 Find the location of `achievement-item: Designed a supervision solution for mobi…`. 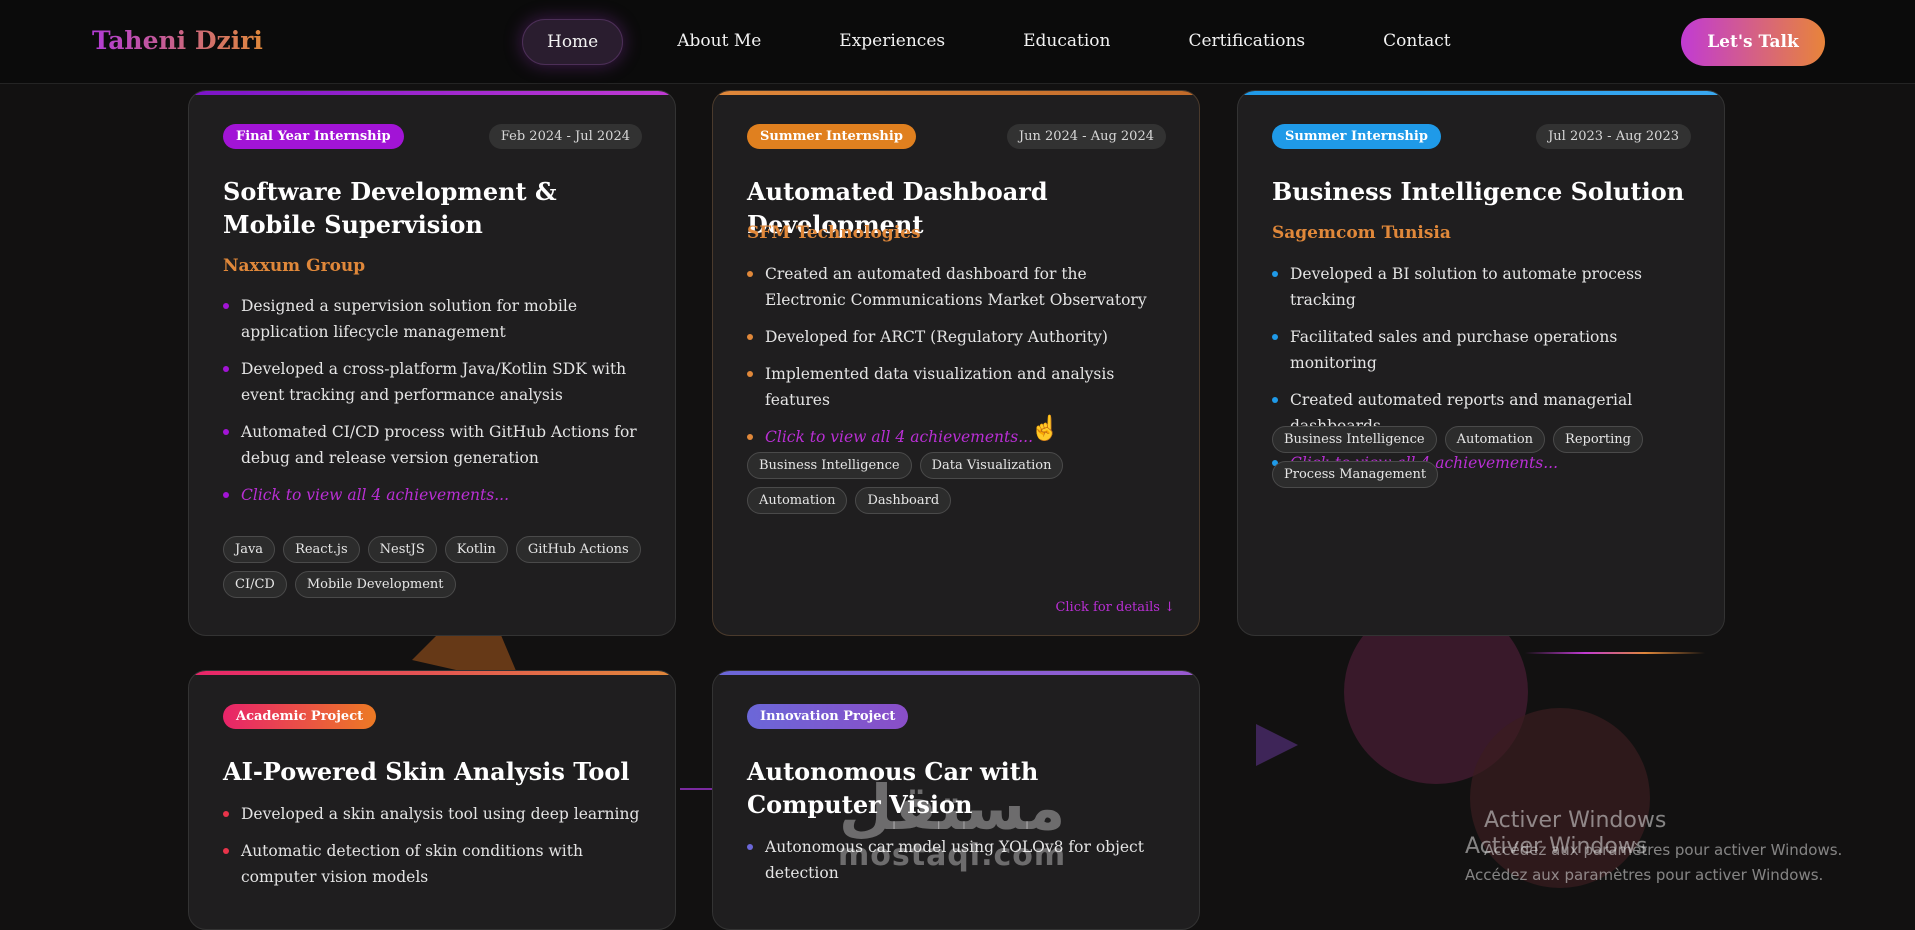

achievement-item: Designed a supervision solution for mobi… is located at coordinates (435, 319).